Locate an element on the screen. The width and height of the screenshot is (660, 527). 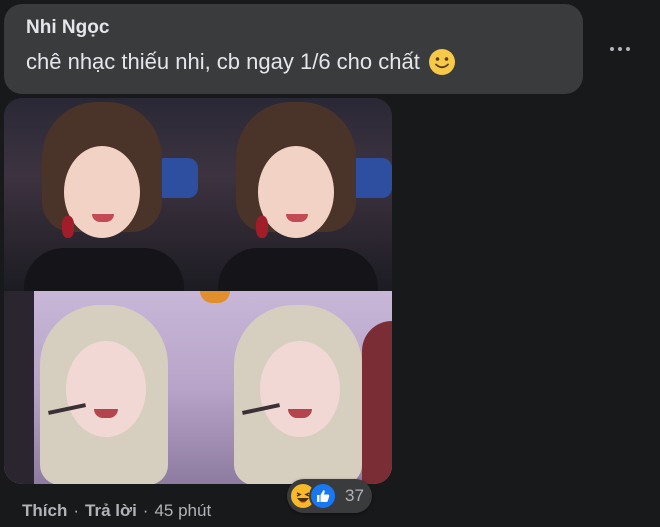
more-options-button is located at coordinates (620, 49).